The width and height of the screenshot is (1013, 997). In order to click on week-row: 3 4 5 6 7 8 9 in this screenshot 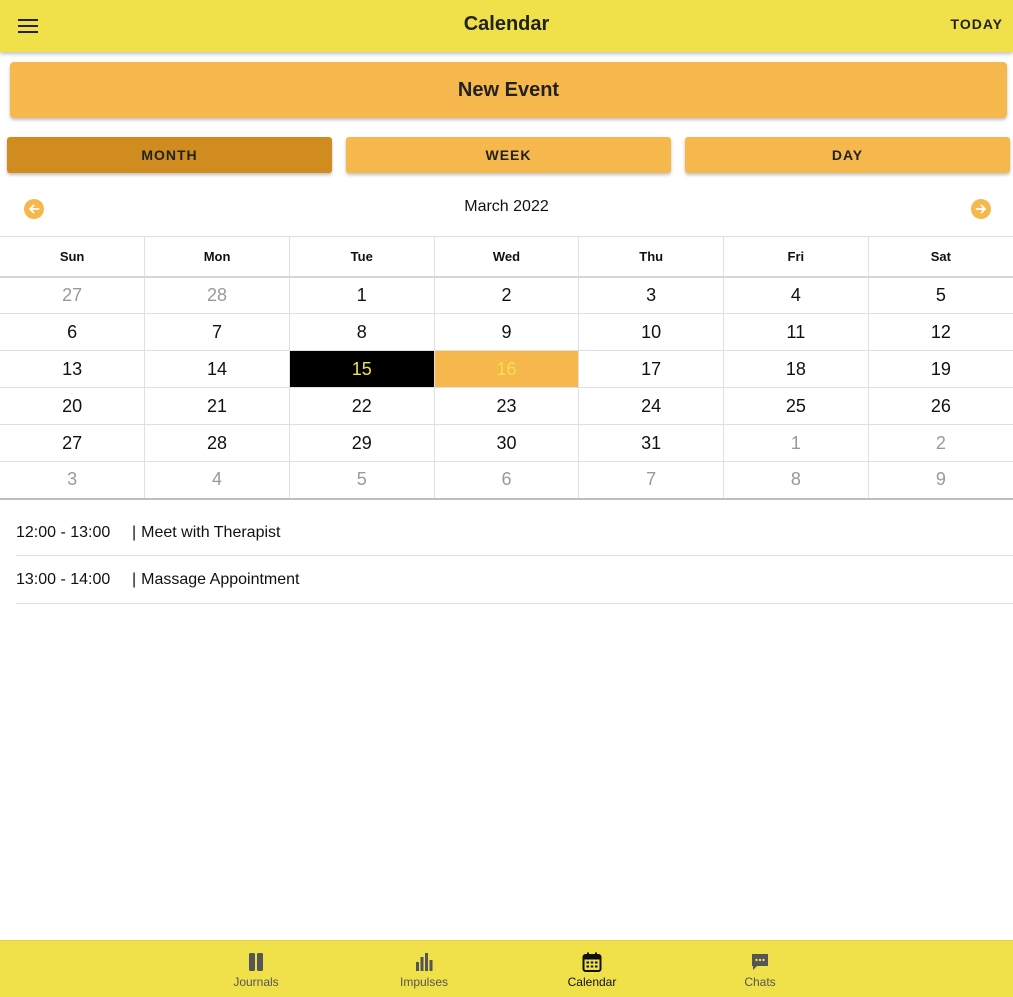, I will do `click(506, 480)`.